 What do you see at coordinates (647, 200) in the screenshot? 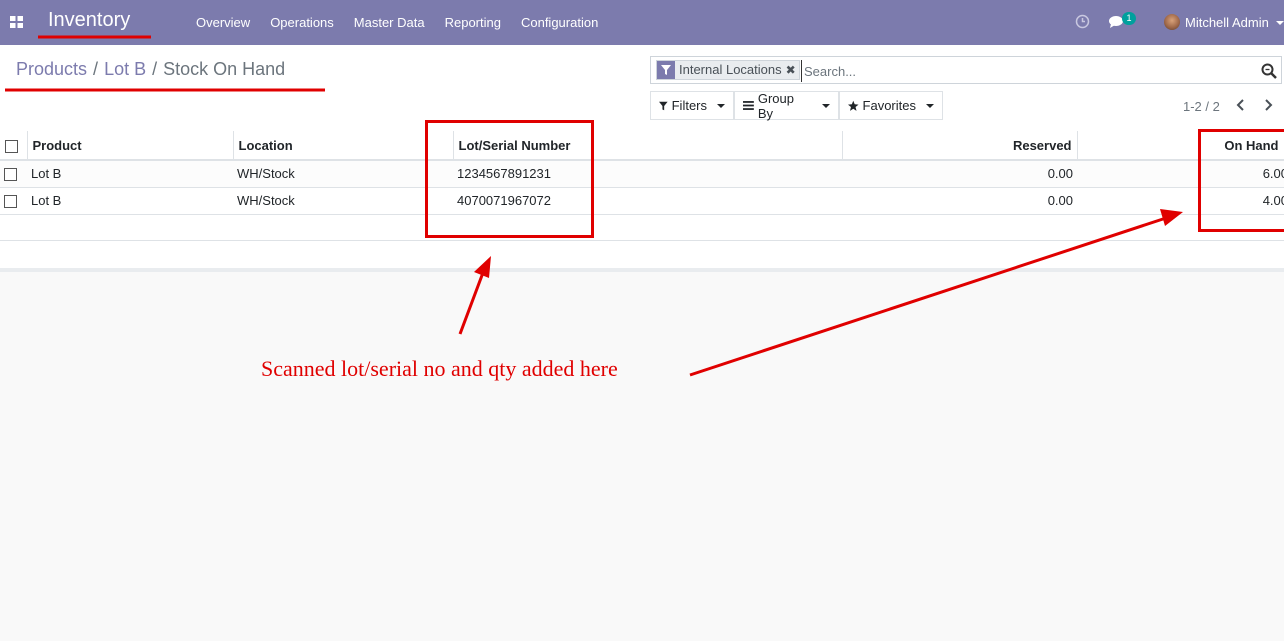
I see `cell-lot-serial: 4070071967072` at bounding box center [647, 200].